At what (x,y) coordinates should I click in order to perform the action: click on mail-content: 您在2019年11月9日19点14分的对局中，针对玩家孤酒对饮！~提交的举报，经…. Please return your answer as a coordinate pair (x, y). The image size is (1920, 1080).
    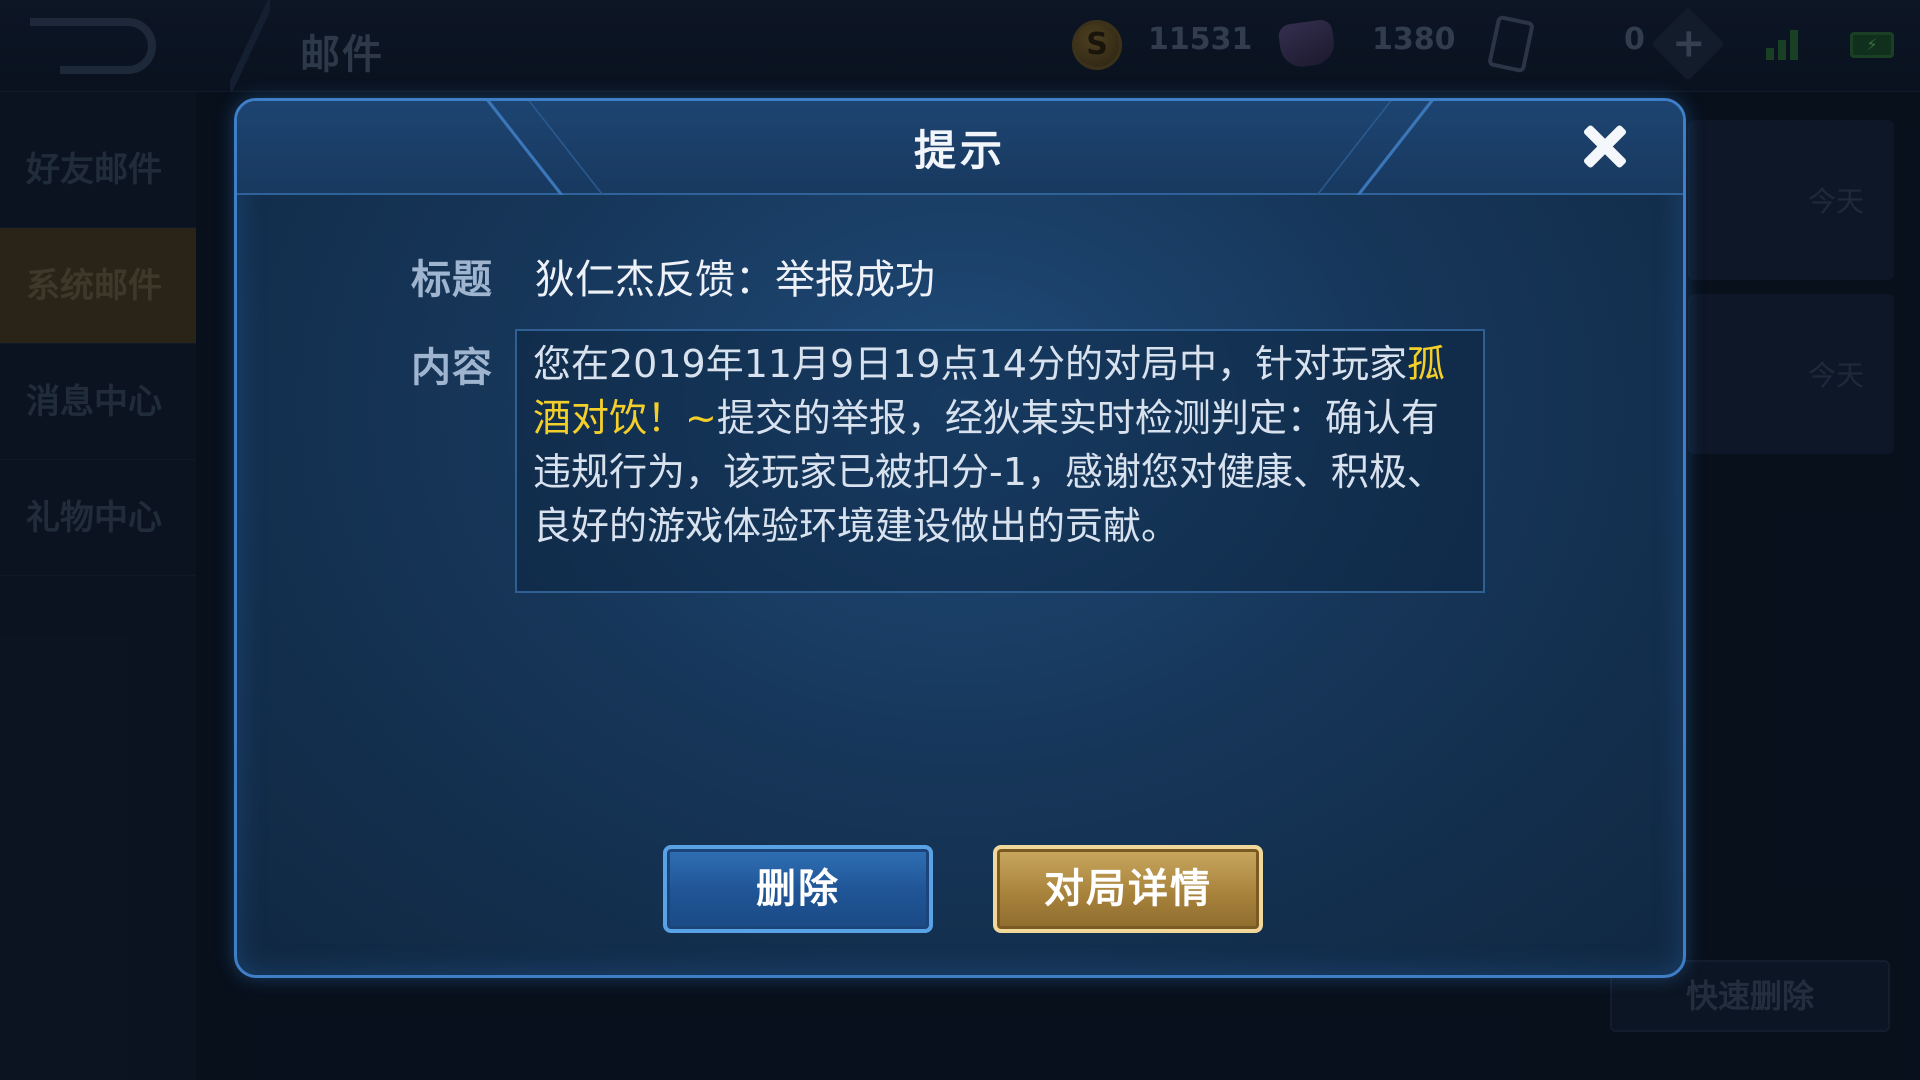
    Looking at the image, I should click on (1000, 461).